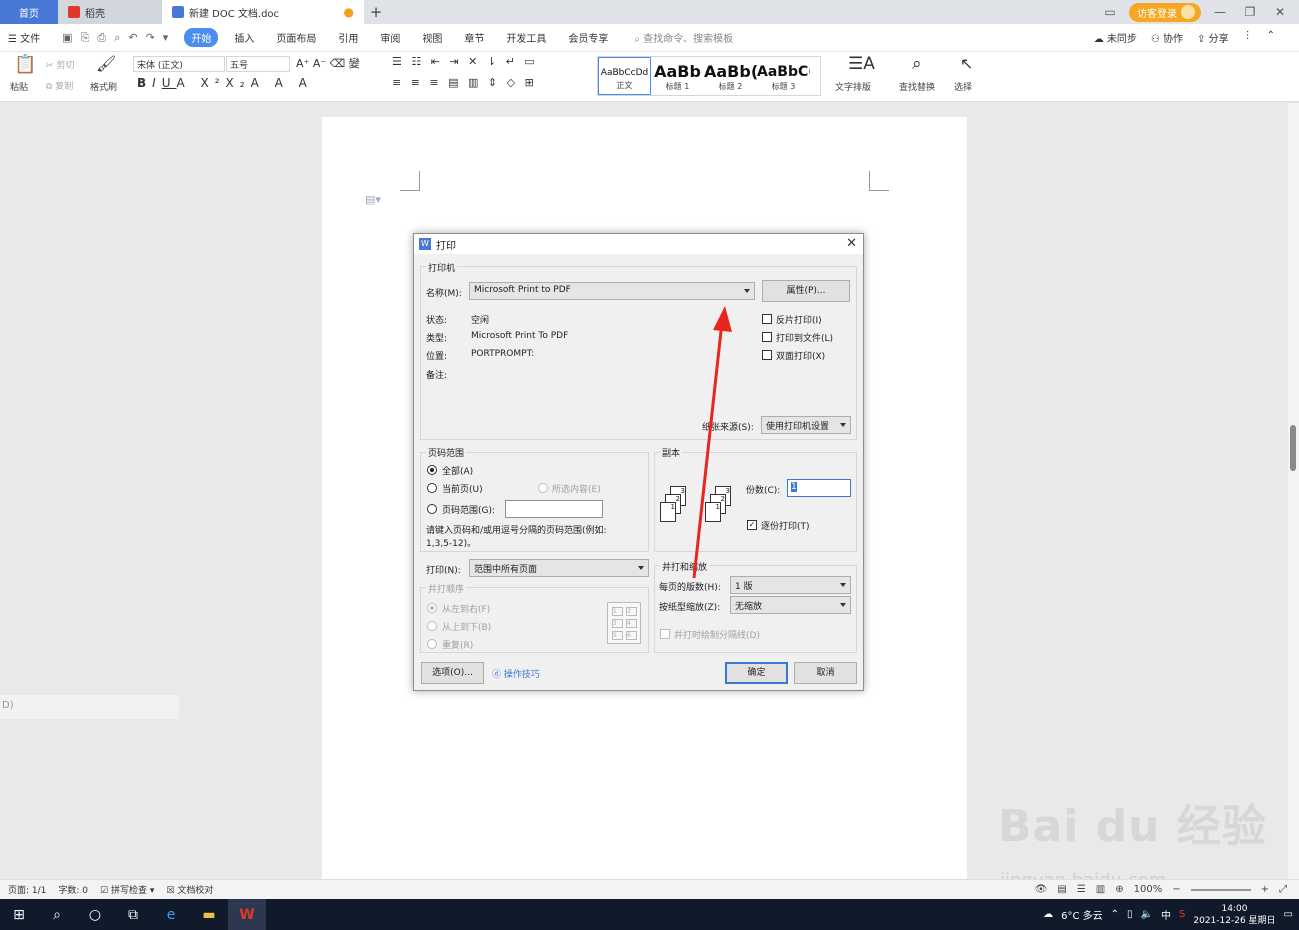 The height and width of the screenshot is (930, 1299). What do you see at coordinates (225, 83) in the screenshot?
I see `font-format-icons: BIUA X²X₂A A A` at bounding box center [225, 83].